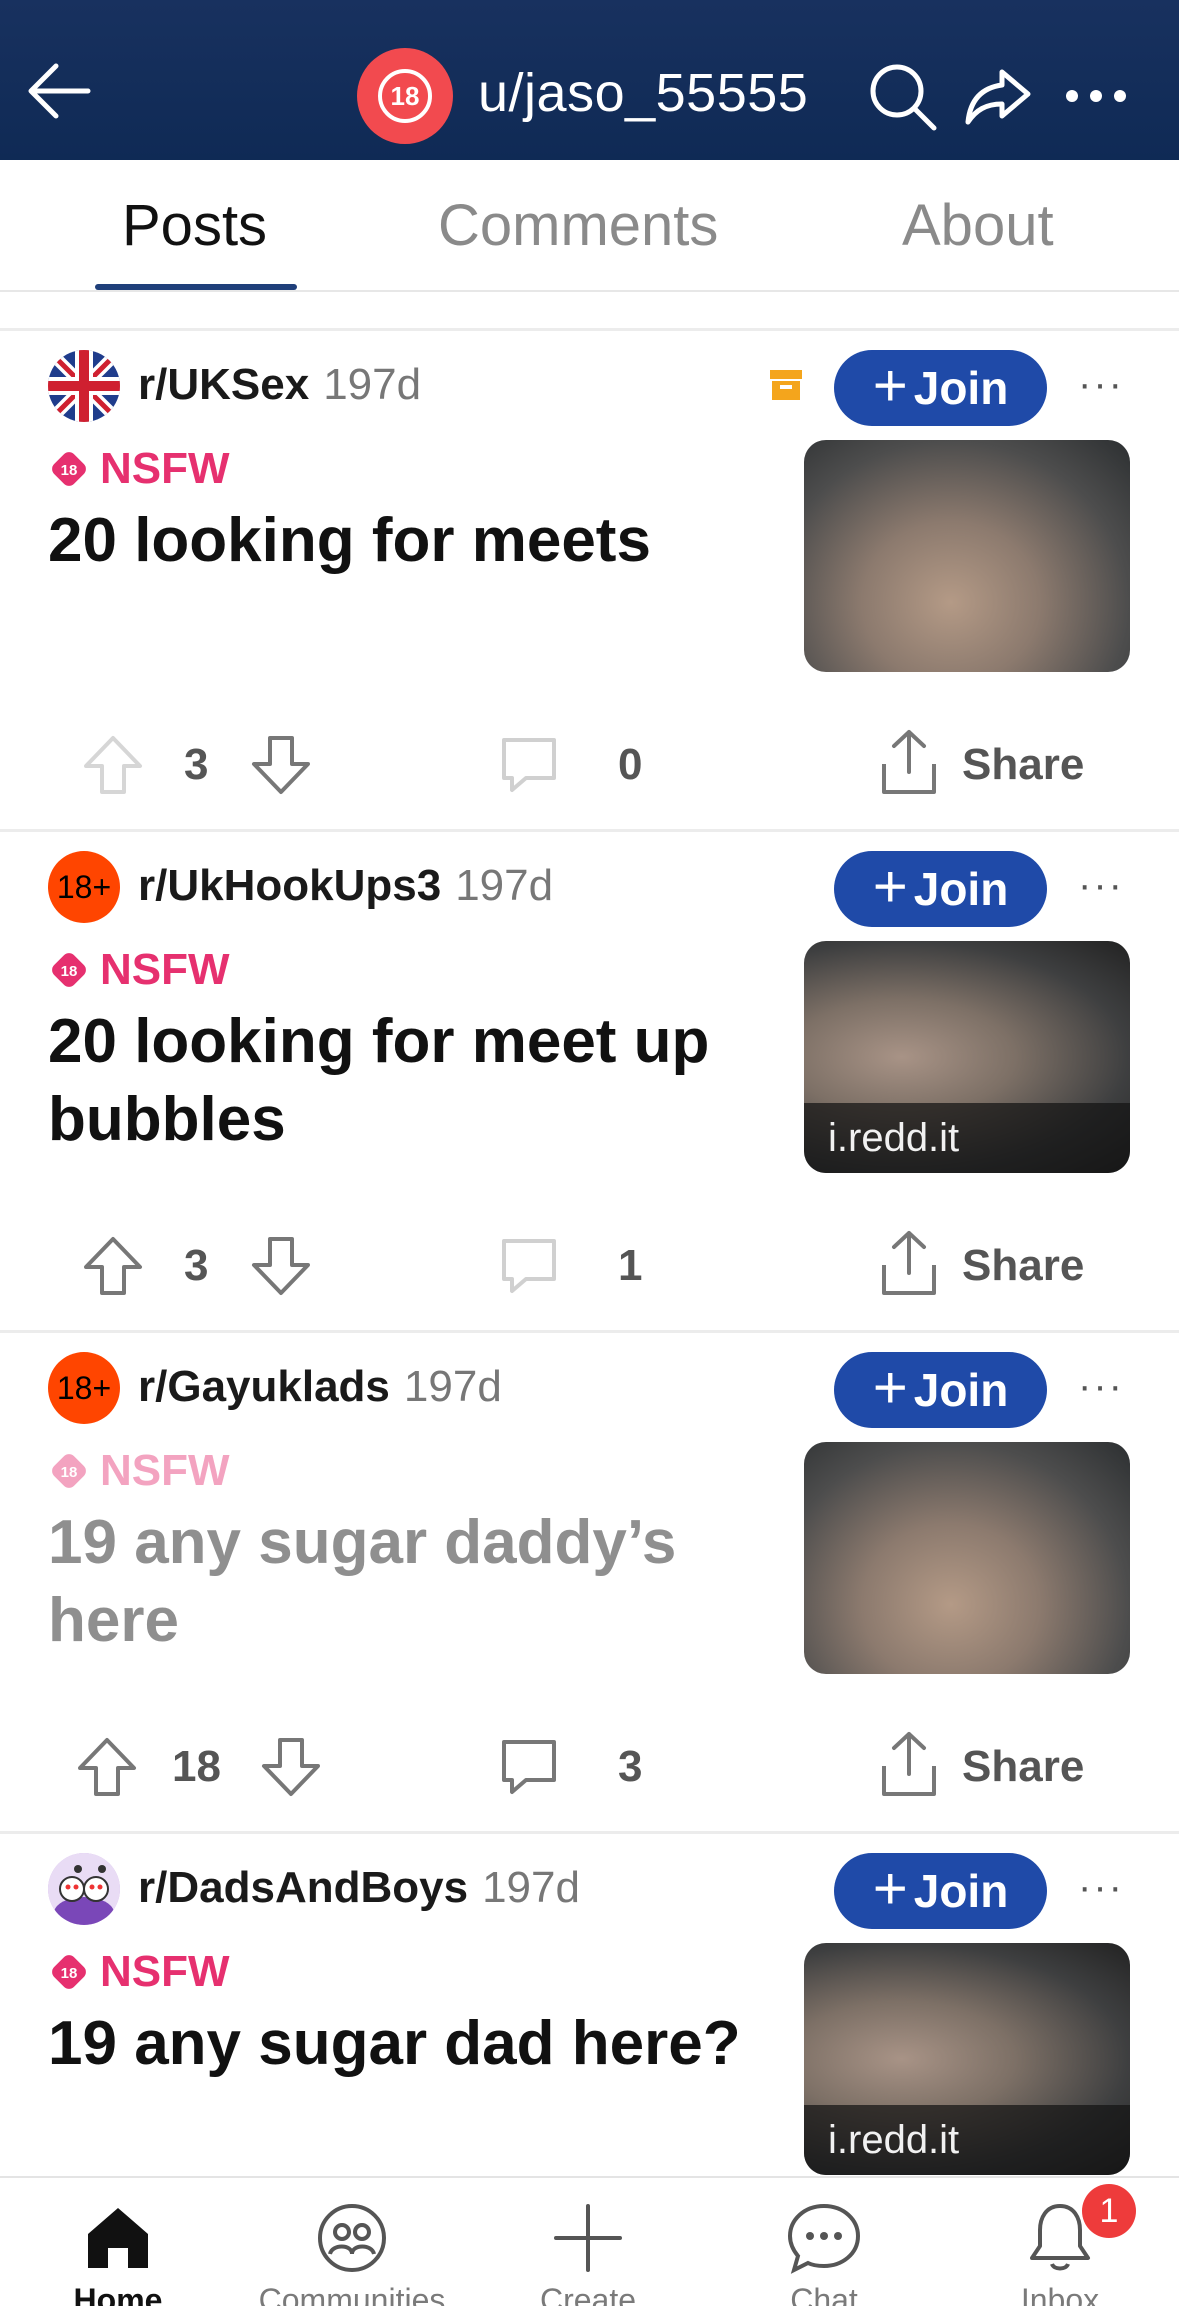  Describe the element at coordinates (345, 886) in the screenshot. I see `subreddit-name: r/UkHookUps3 197d` at that location.